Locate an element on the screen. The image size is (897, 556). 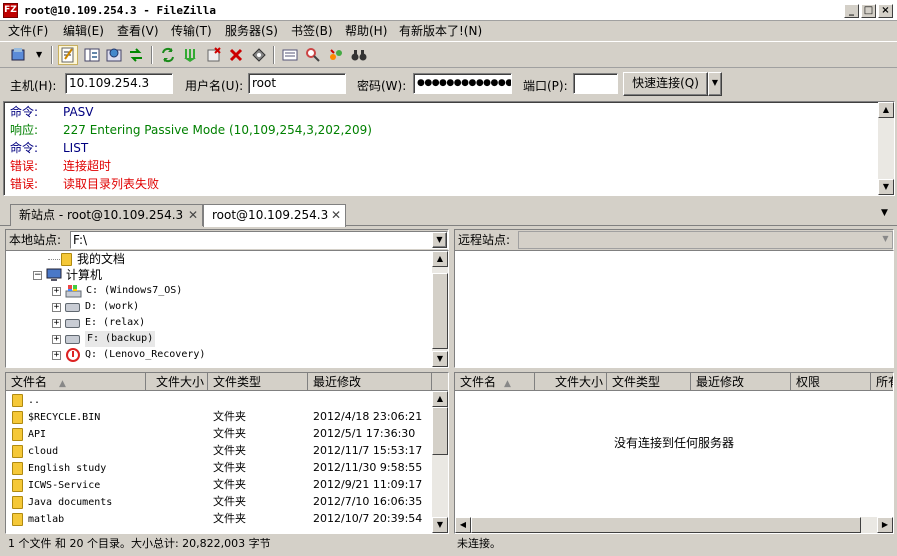
table-row: matlab 文件夹 2012/10/7 20:39:54 is located at coordinates (214, 518).